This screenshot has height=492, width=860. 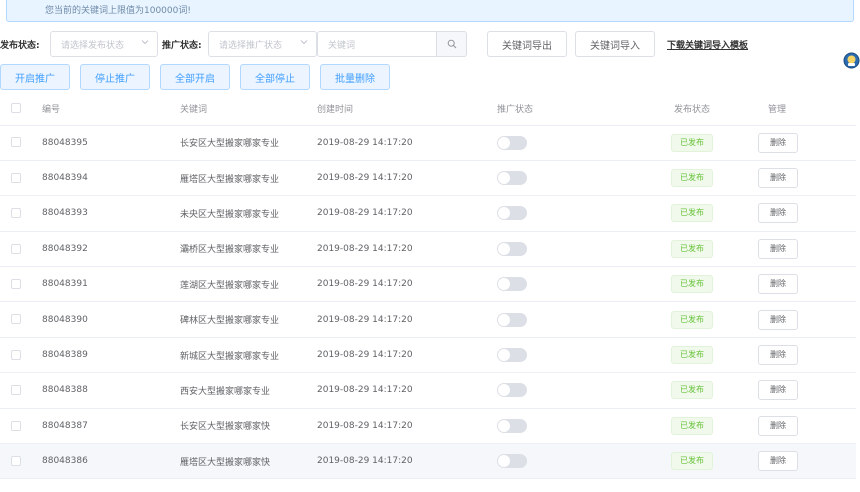 What do you see at coordinates (35, 77) in the screenshot?
I see `start-promo-button: 开启推广` at bounding box center [35, 77].